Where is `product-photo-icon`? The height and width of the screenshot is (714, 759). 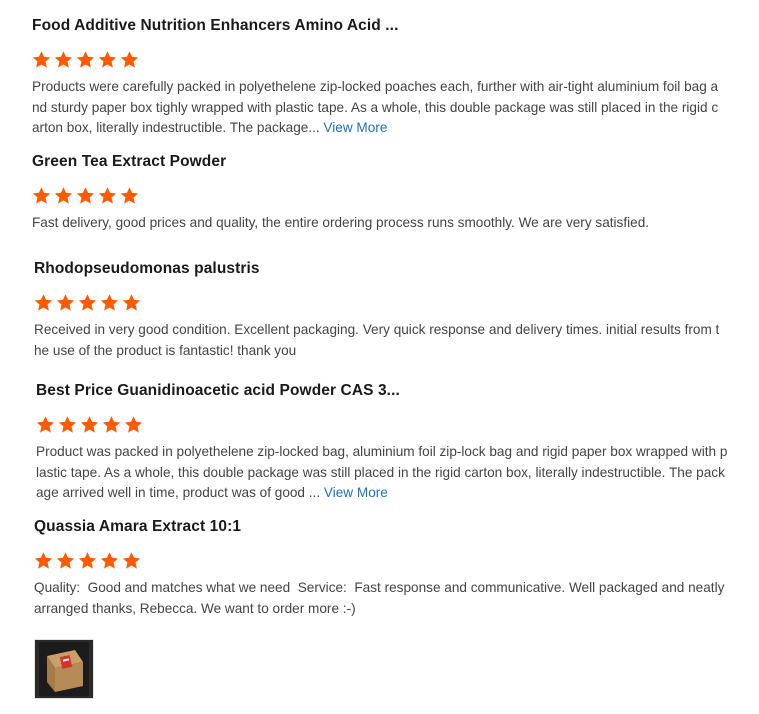 product-photo-icon is located at coordinates (64, 669).